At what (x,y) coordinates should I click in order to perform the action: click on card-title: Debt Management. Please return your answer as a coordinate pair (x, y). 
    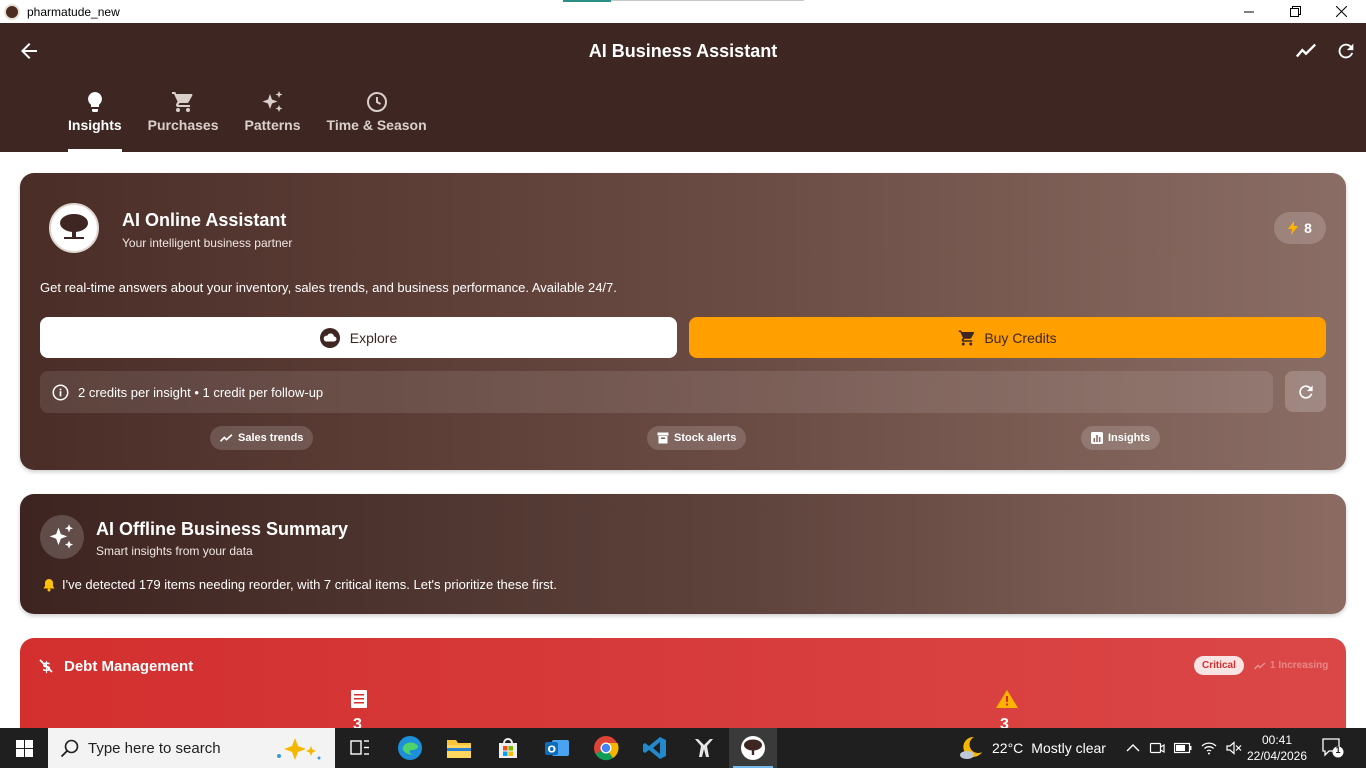
    Looking at the image, I should click on (129, 666).